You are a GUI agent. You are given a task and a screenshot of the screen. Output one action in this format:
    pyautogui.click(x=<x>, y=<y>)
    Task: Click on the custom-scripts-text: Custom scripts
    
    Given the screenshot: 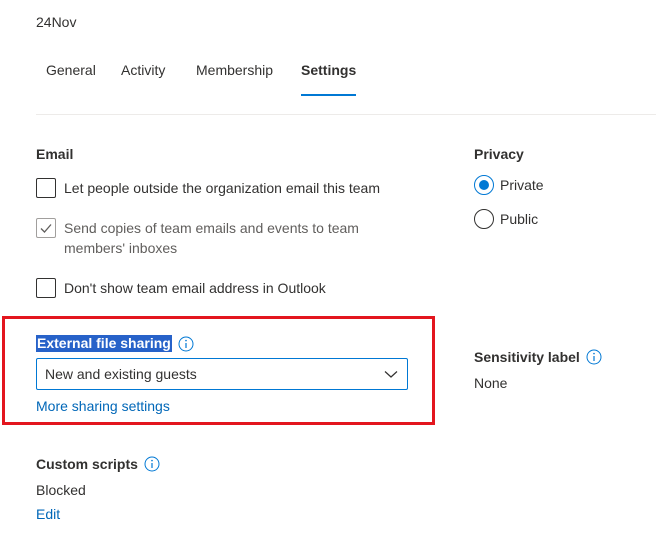 What is the action you would take?
    pyautogui.click(x=87, y=464)
    